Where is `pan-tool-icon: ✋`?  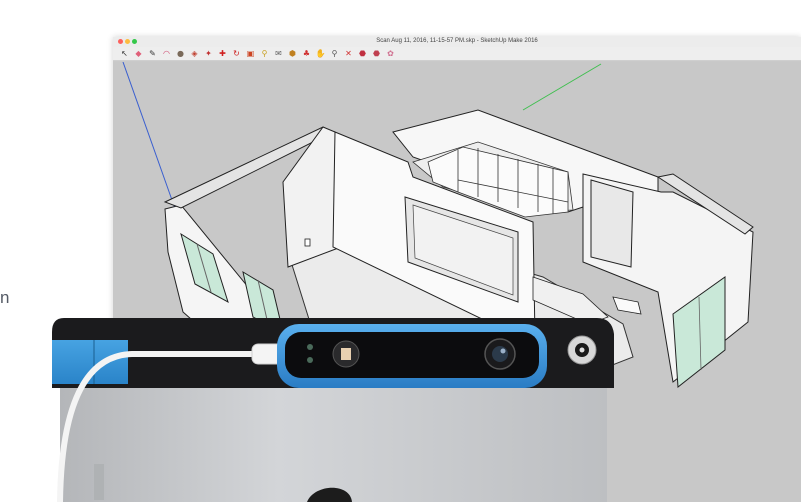 pan-tool-icon: ✋ is located at coordinates (320, 53).